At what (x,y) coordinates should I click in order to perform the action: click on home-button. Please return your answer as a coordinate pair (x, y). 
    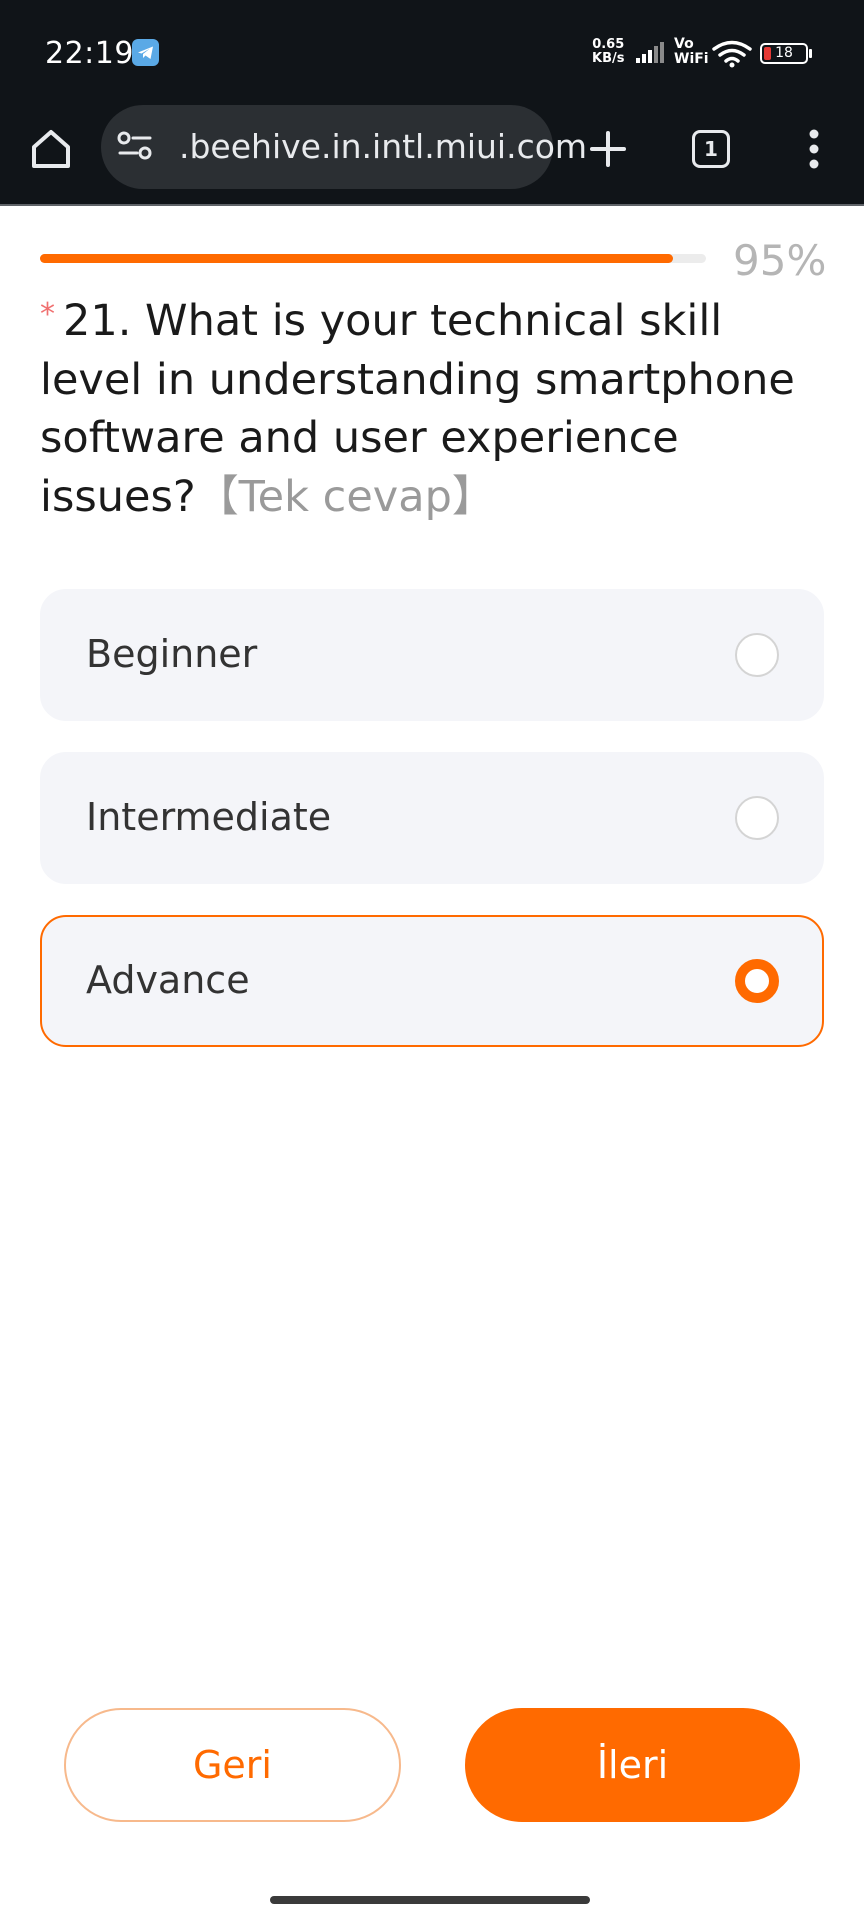
    Looking at the image, I should click on (51, 149).